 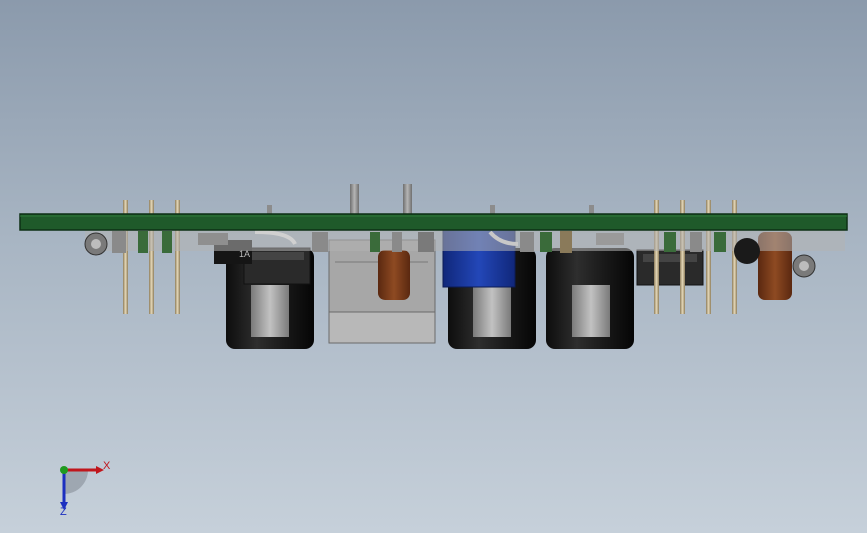 What do you see at coordinates (64, 470) in the screenshot?
I see `y-axis-point` at bounding box center [64, 470].